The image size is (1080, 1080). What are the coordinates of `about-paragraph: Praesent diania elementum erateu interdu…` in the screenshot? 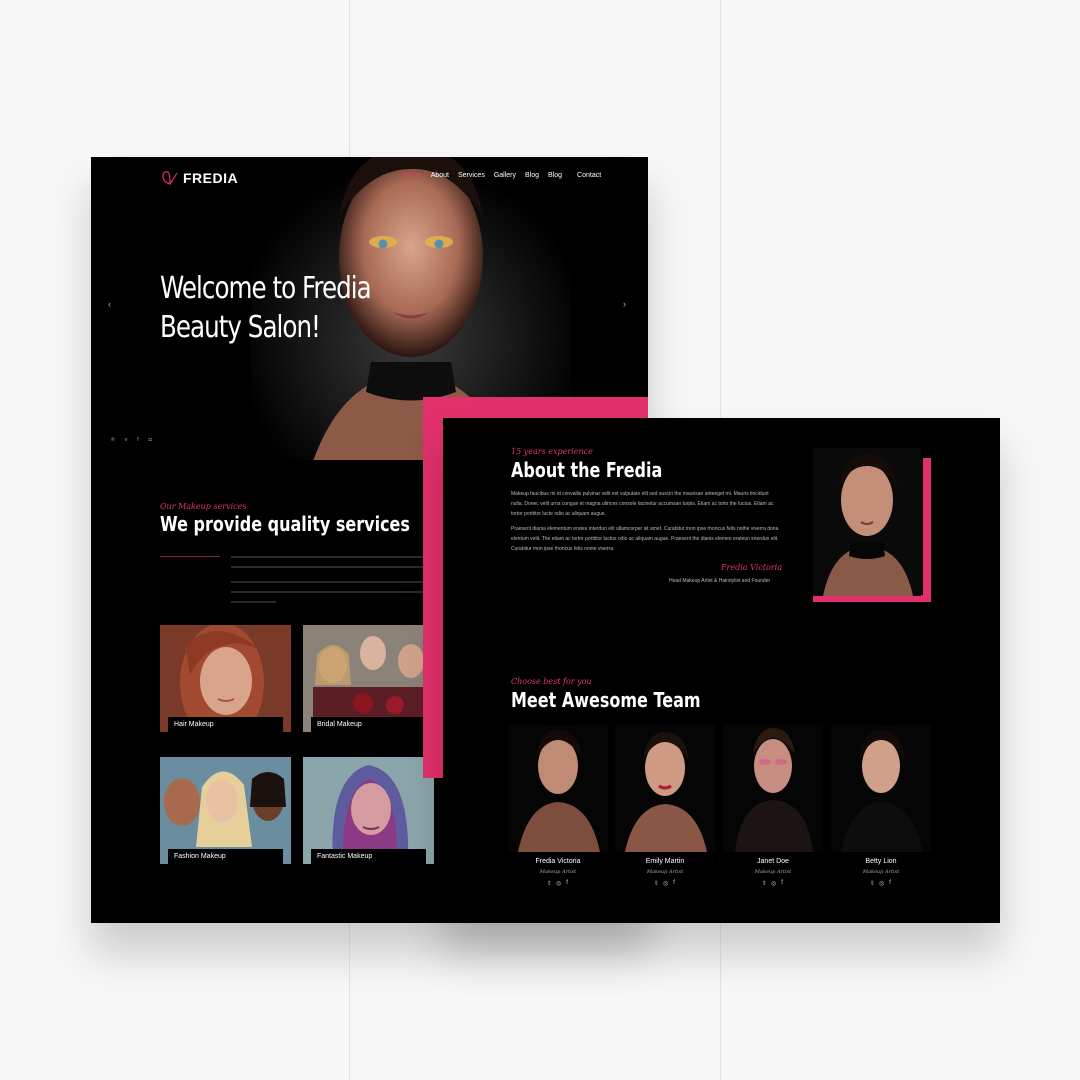 It's located at (645, 539).